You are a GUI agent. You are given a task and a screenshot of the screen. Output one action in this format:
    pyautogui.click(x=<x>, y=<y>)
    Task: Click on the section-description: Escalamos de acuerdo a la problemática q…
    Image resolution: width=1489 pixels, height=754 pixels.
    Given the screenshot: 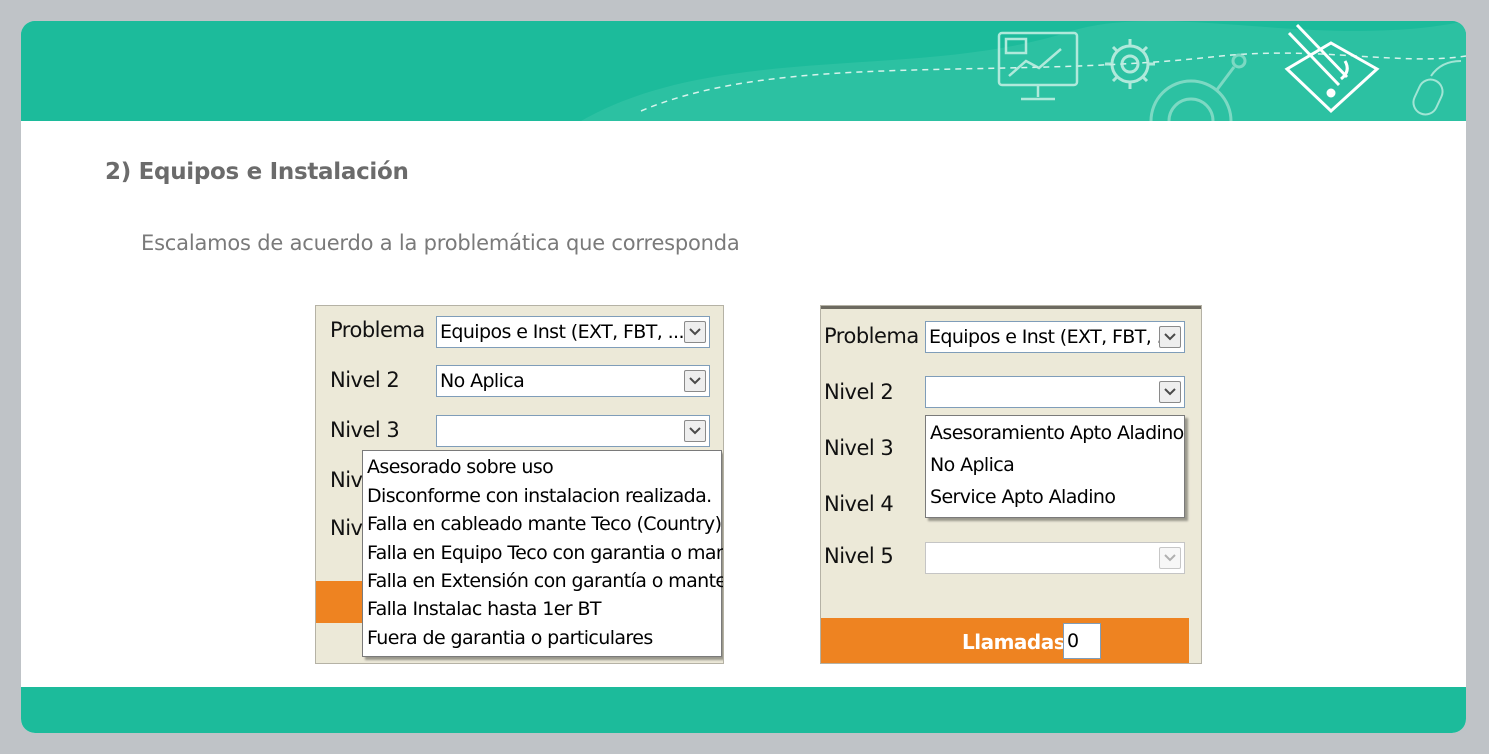 What is the action you would take?
    pyautogui.click(x=440, y=243)
    